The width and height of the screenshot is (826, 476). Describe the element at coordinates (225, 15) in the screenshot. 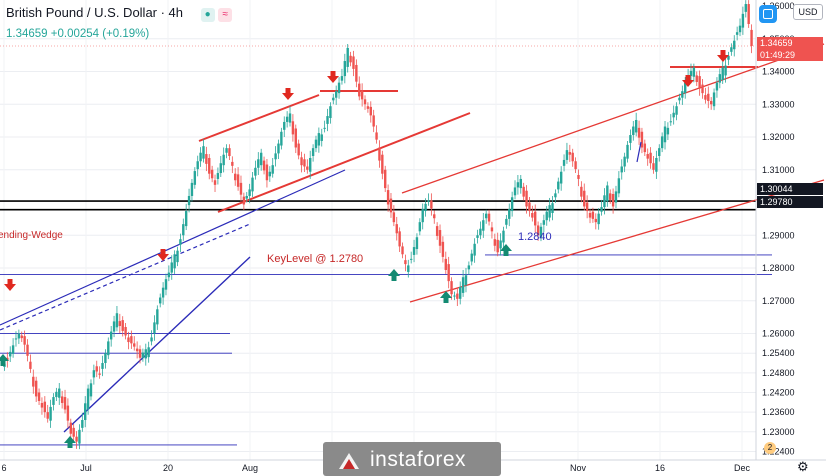

I see `wave-icon: ≈` at that location.